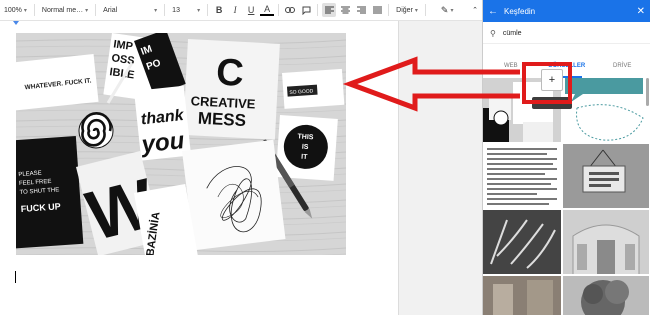 This screenshot has height=315, width=650. What do you see at coordinates (186, 10) in the screenshot?
I see `font-size-select: 13 ▾` at bounding box center [186, 10].